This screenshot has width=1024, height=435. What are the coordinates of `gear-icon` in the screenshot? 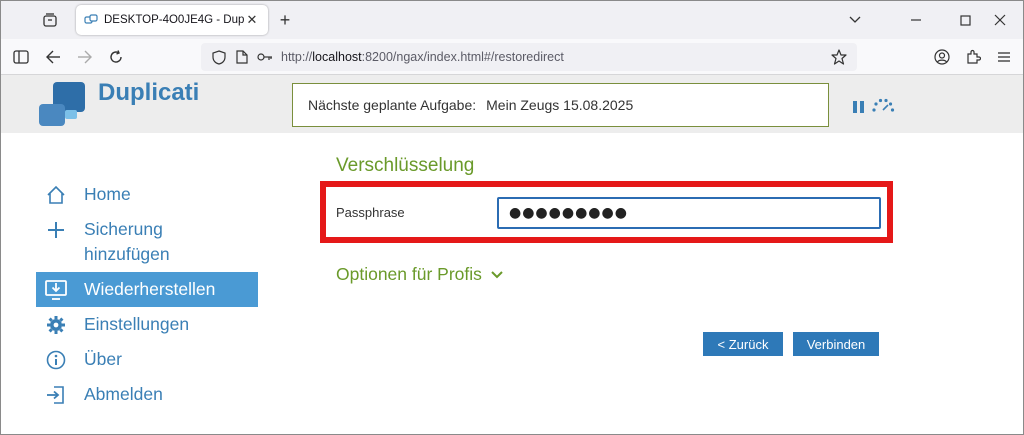 It's located at (56, 324).